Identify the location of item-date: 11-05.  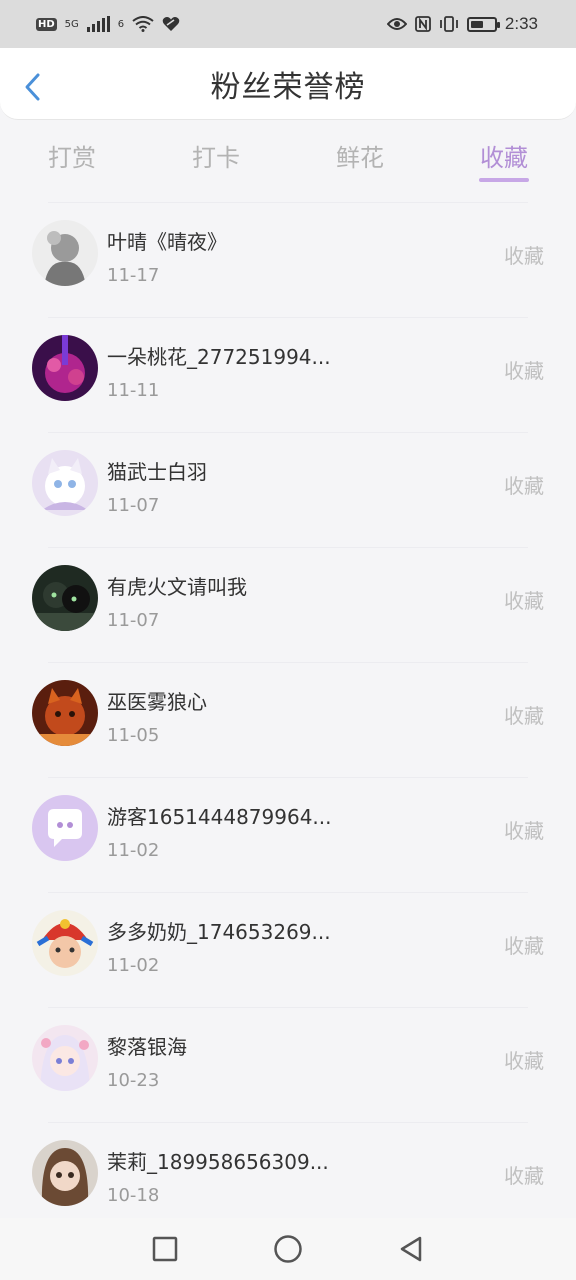
(133, 735).